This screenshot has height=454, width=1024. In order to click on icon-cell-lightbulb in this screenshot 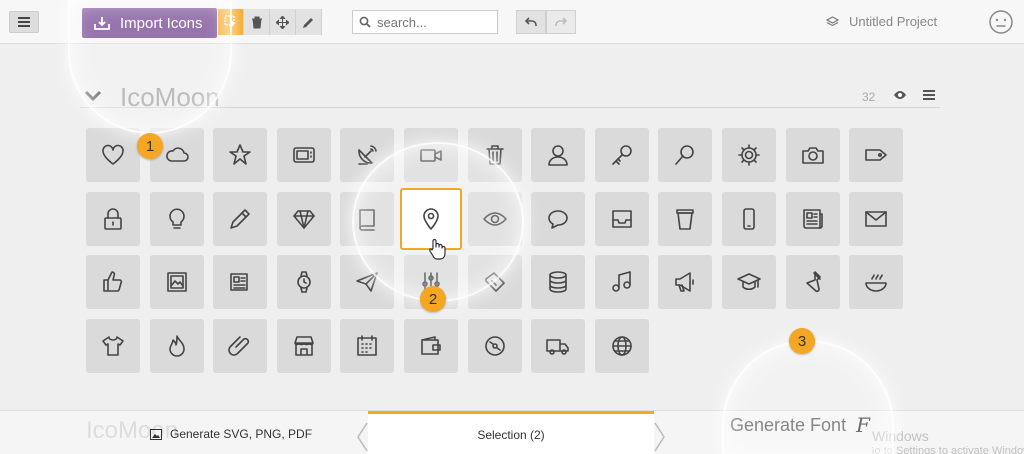, I will do `click(176, 218)`.